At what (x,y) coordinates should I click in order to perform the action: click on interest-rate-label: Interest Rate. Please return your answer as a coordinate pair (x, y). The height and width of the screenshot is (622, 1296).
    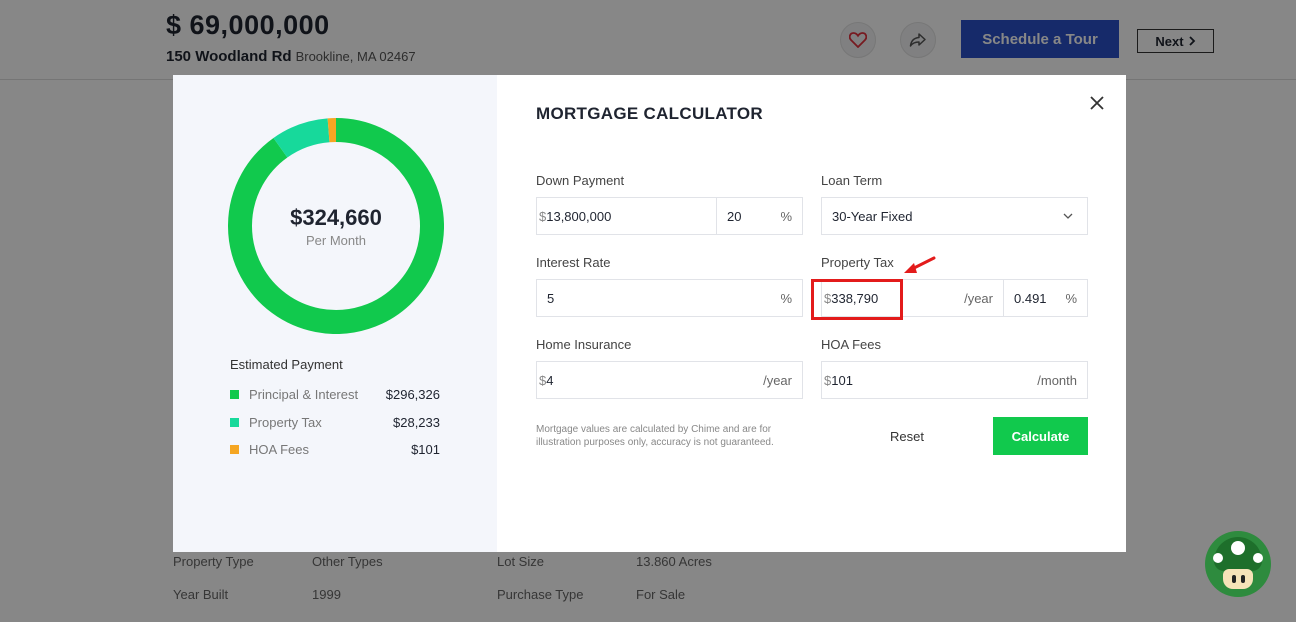
    Looking at the image, I should click on (573, 262).